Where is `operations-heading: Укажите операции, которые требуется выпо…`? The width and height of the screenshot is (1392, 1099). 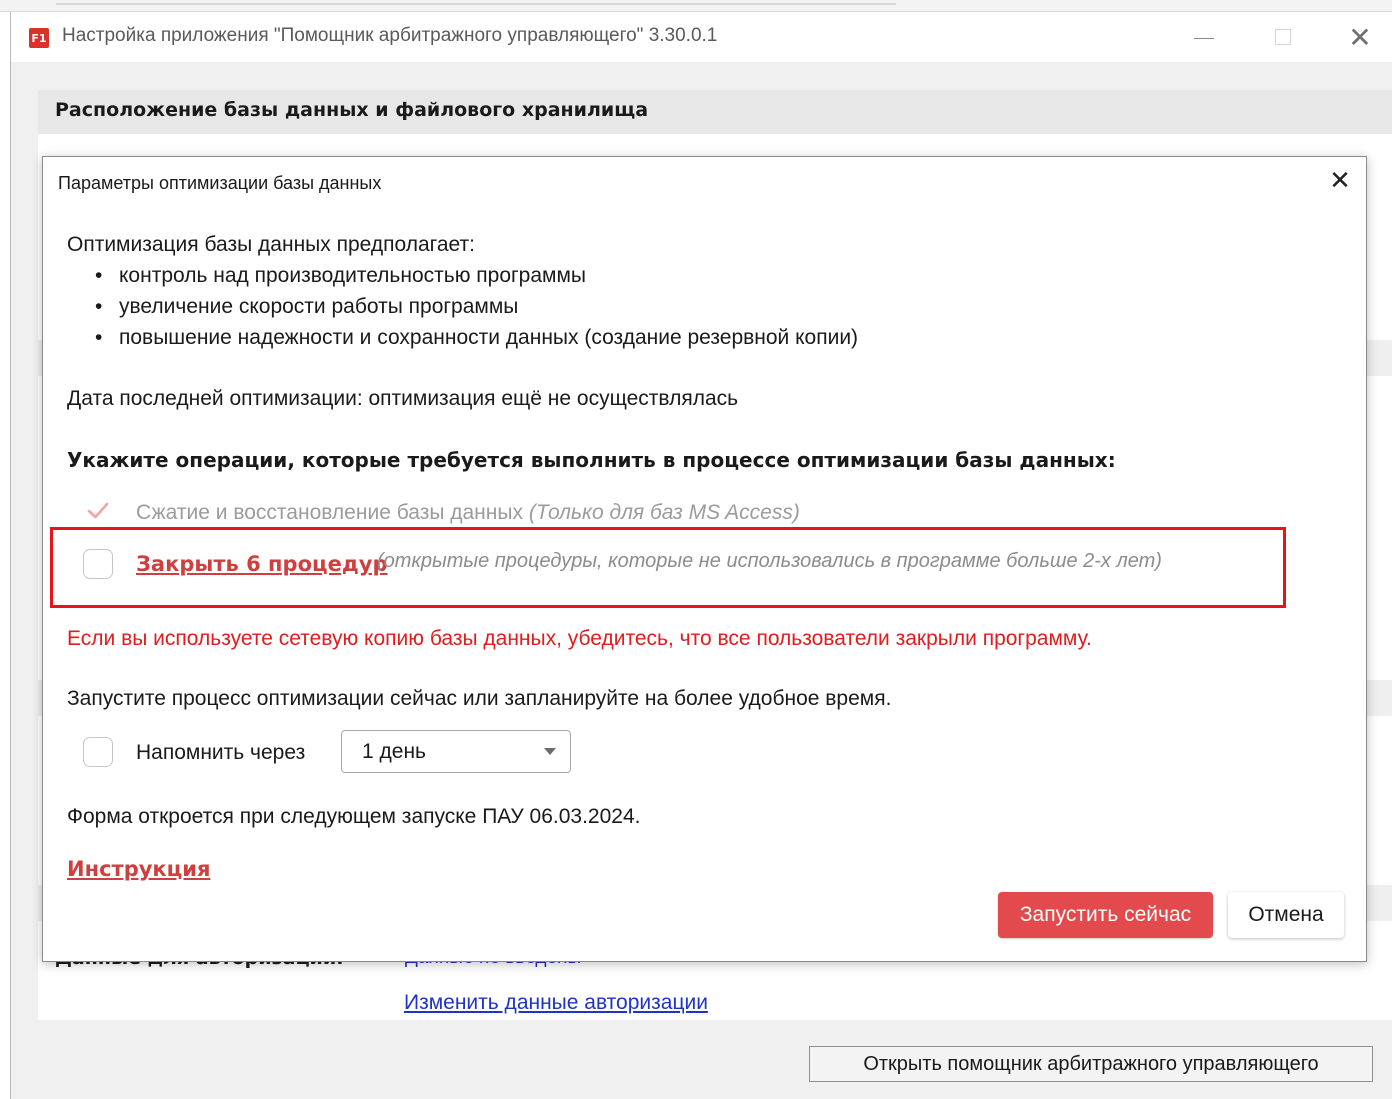
operations-heading: Укажите операции, которые требуется выпо… is located at coordinates (591, 460).